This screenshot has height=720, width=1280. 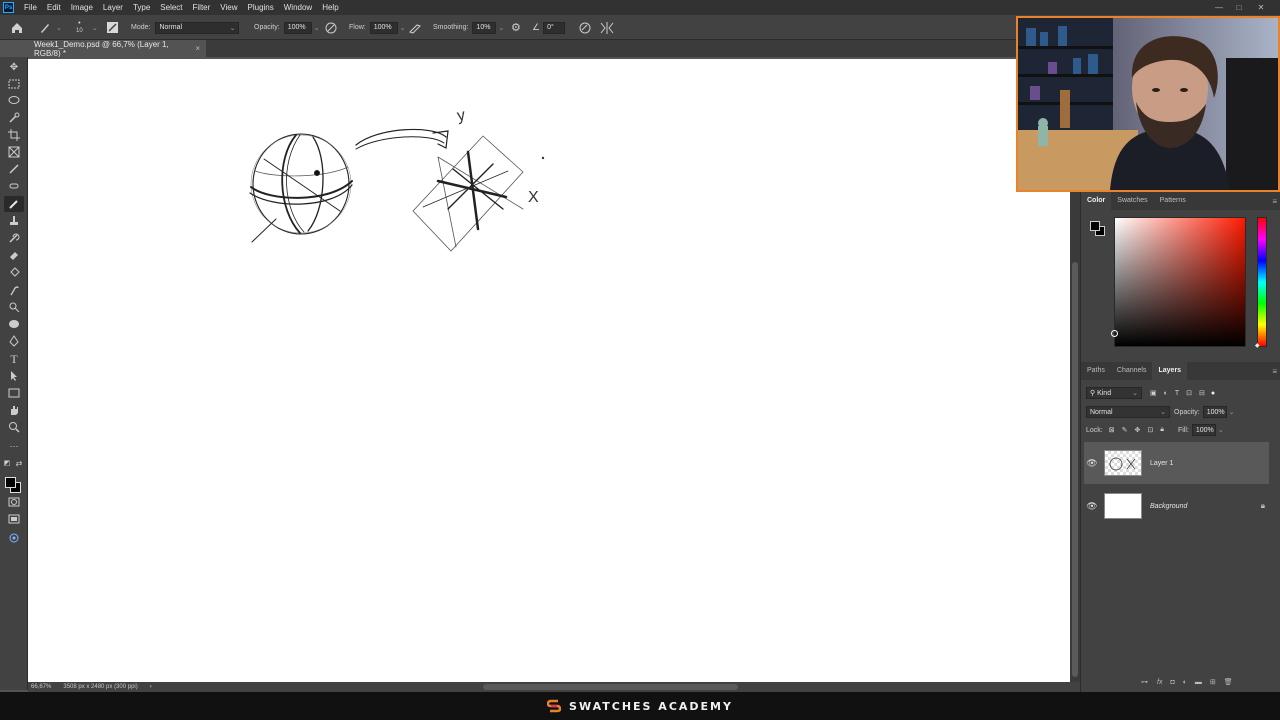 I want to click on menu-layer: Layer, so click(x=113, y=7).